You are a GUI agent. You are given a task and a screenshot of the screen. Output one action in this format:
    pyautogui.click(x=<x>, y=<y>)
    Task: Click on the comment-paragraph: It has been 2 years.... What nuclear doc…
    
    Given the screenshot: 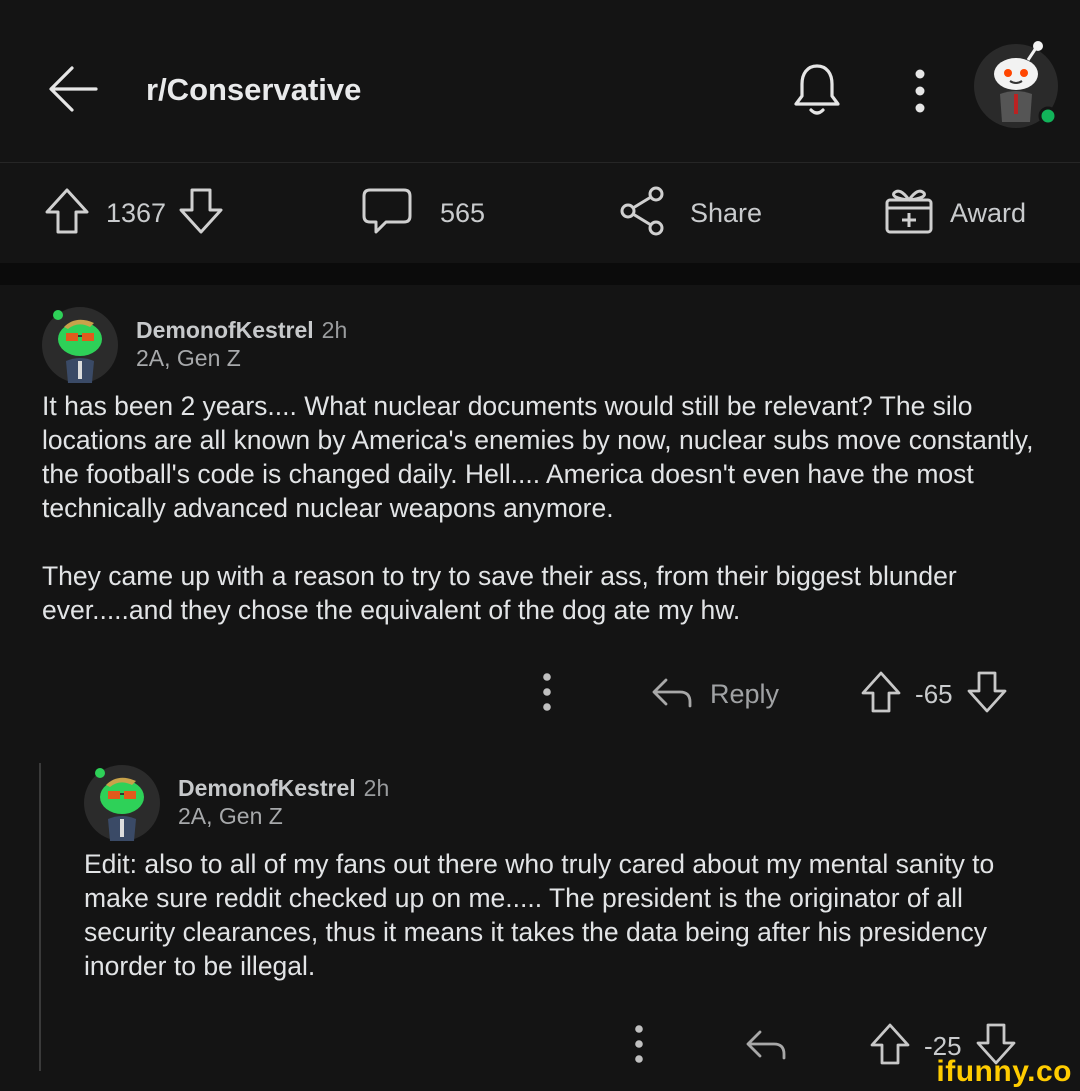 What is the action you would take?
    pyautogui.click(x=538, y=457)
    